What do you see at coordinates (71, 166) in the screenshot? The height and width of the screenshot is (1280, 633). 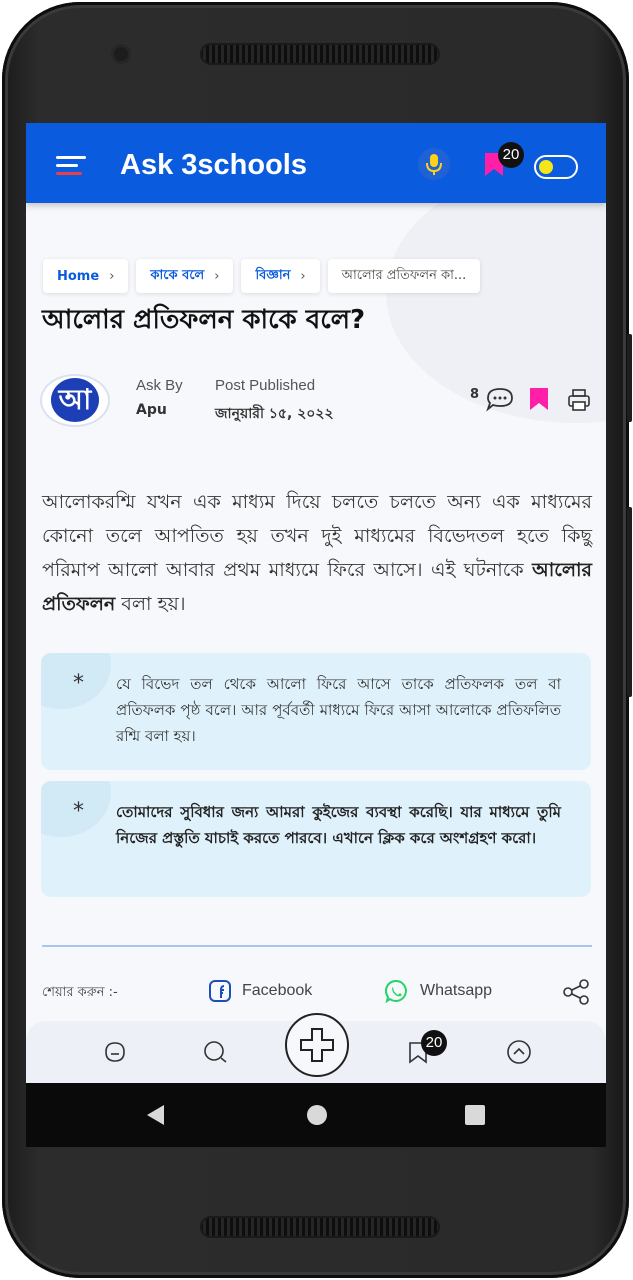 I see `menu-icon` at bounding box center [71, 166].